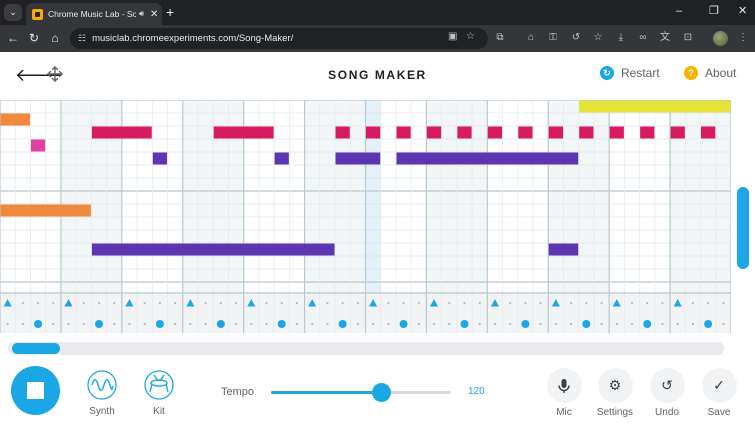  I want to click on speaker-icon: 🔊︎, so click(141, 14).